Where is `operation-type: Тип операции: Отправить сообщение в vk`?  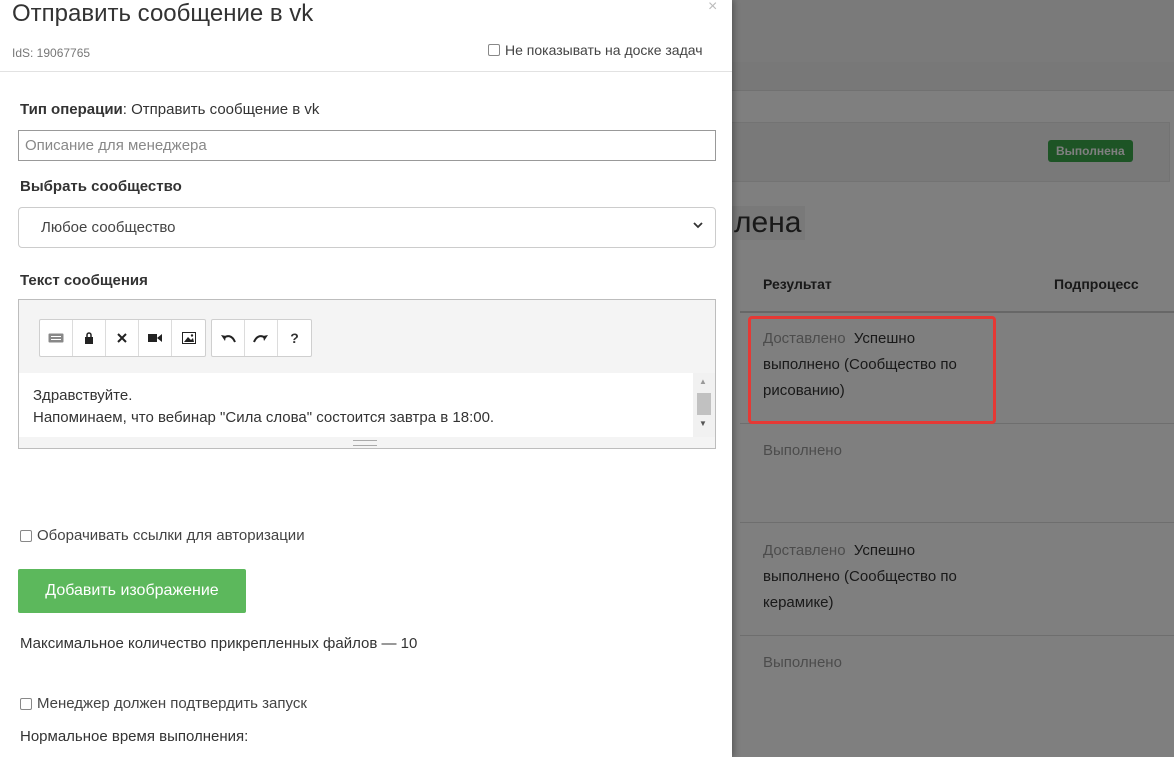
operation-type: Тип операции: Отправить сообщение в vk is located at coordinates (169, 109).